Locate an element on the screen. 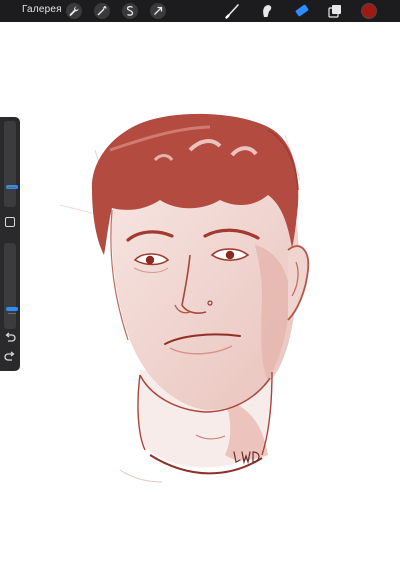 The width and height of the screenshot is (400, 581). opacity-knob is located at coordinates (12, 309).